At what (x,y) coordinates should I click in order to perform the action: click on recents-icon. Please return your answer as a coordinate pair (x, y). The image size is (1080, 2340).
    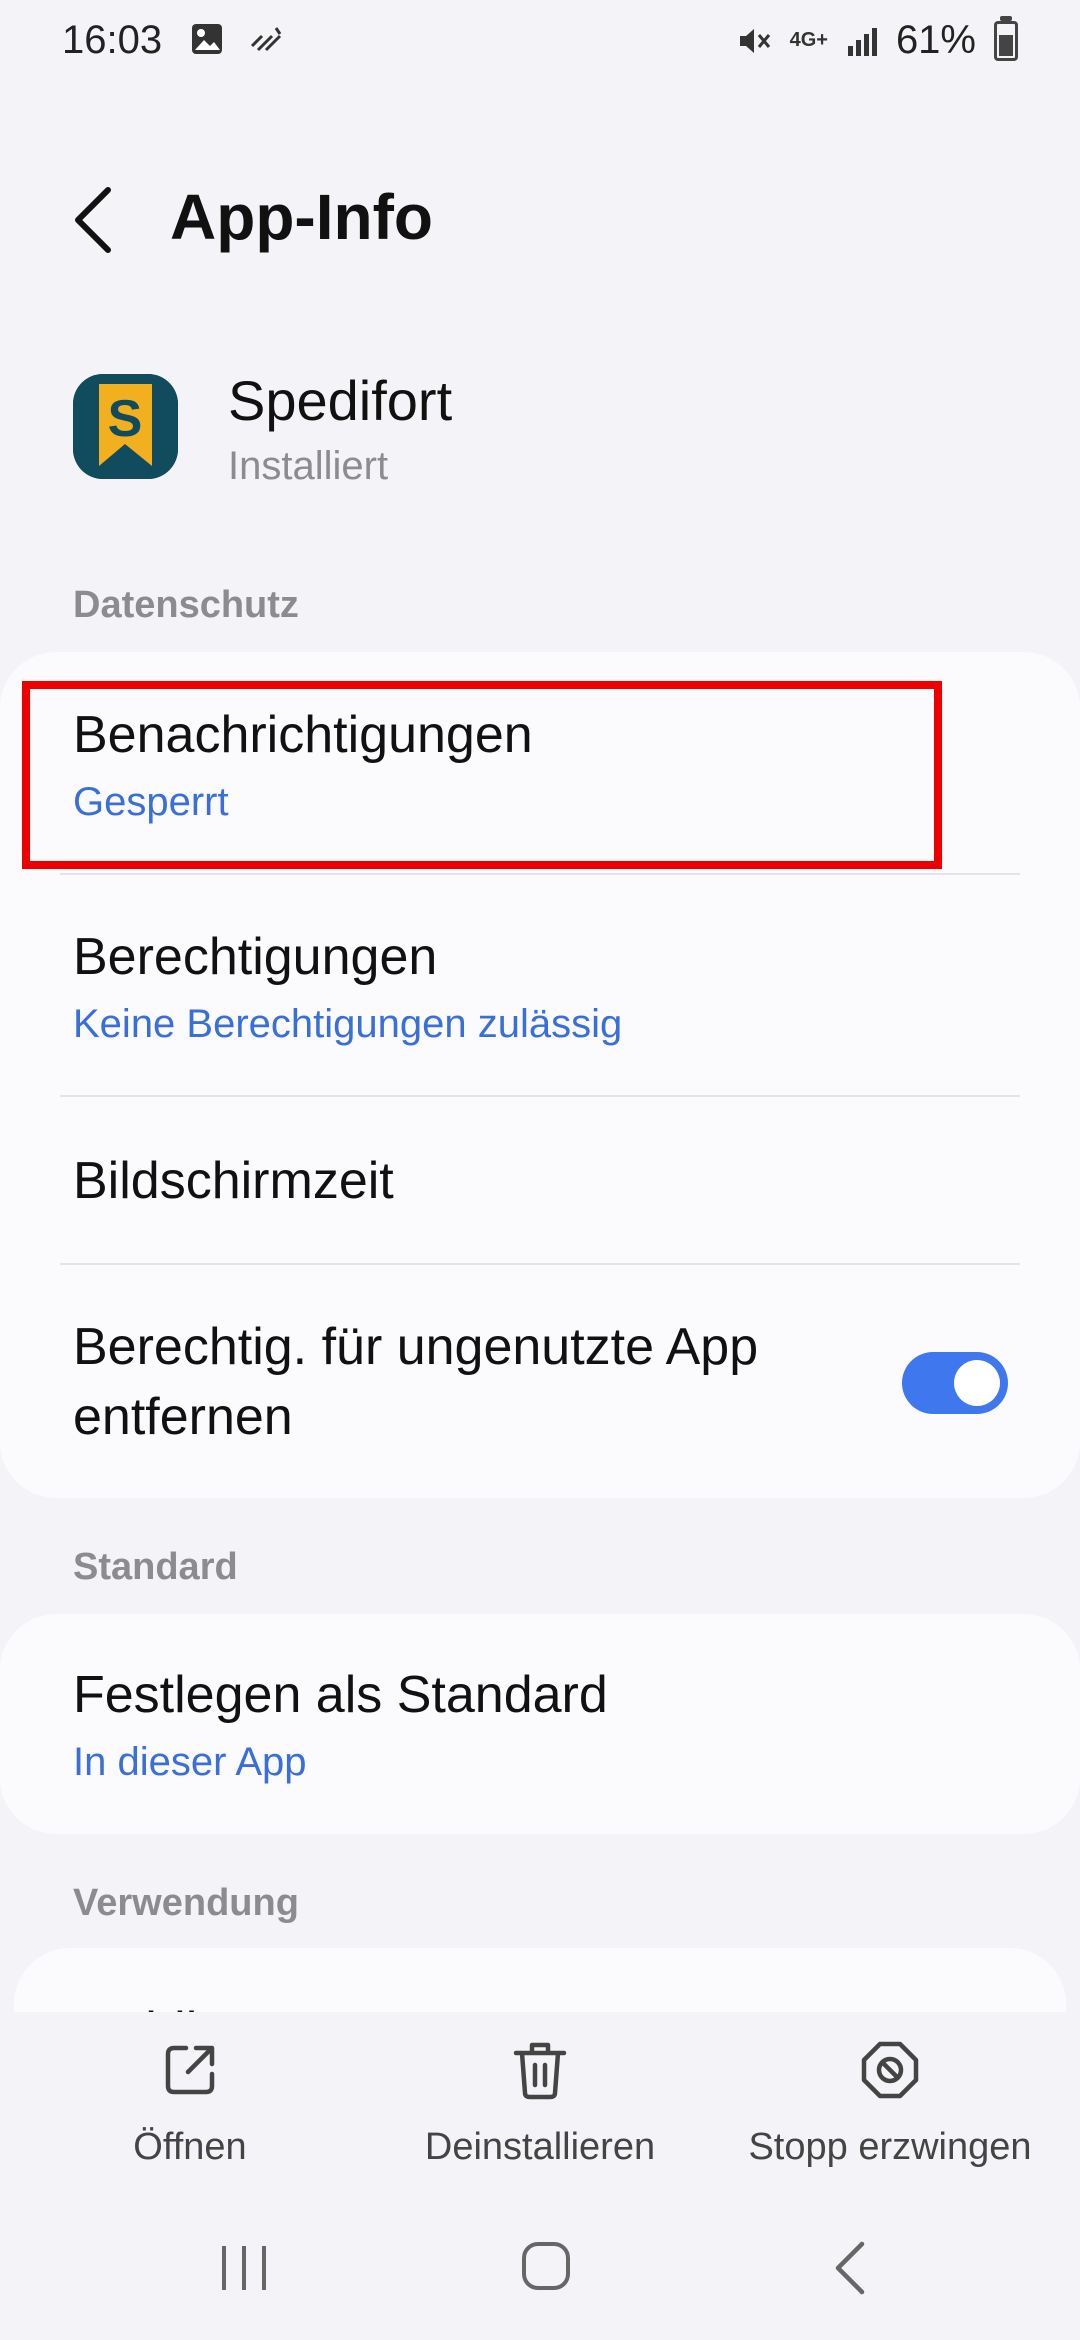
    Looking at the image, I should click on (244, 2268).